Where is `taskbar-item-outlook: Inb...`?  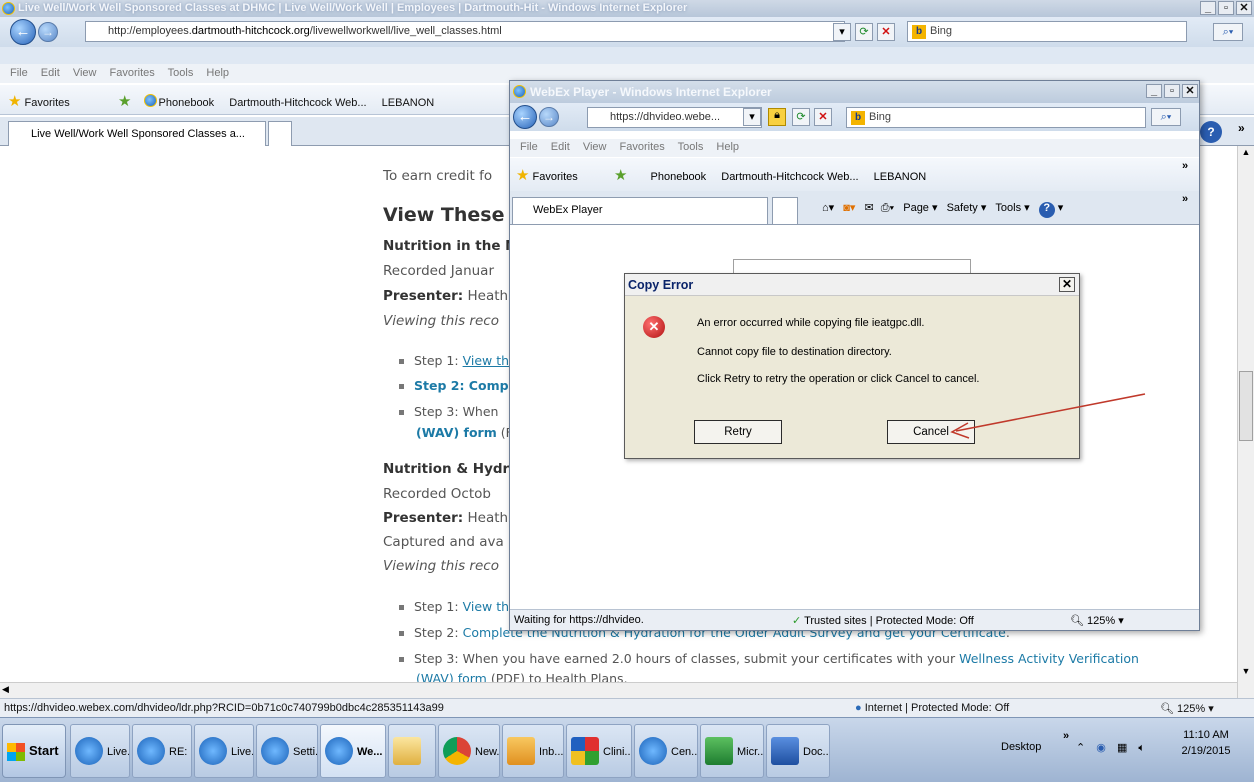 taskbar-item-outlook: Inb... is located at coordinates (533, 751).